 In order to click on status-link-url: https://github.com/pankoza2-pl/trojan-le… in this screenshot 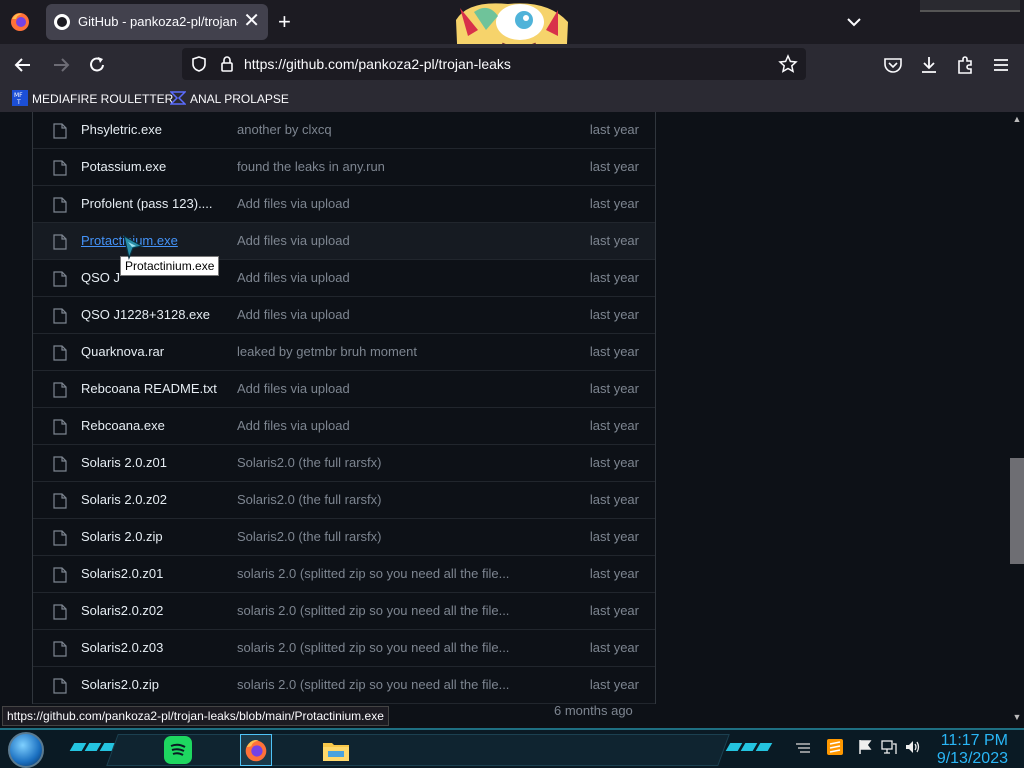, I will do `click(195, 716)`.